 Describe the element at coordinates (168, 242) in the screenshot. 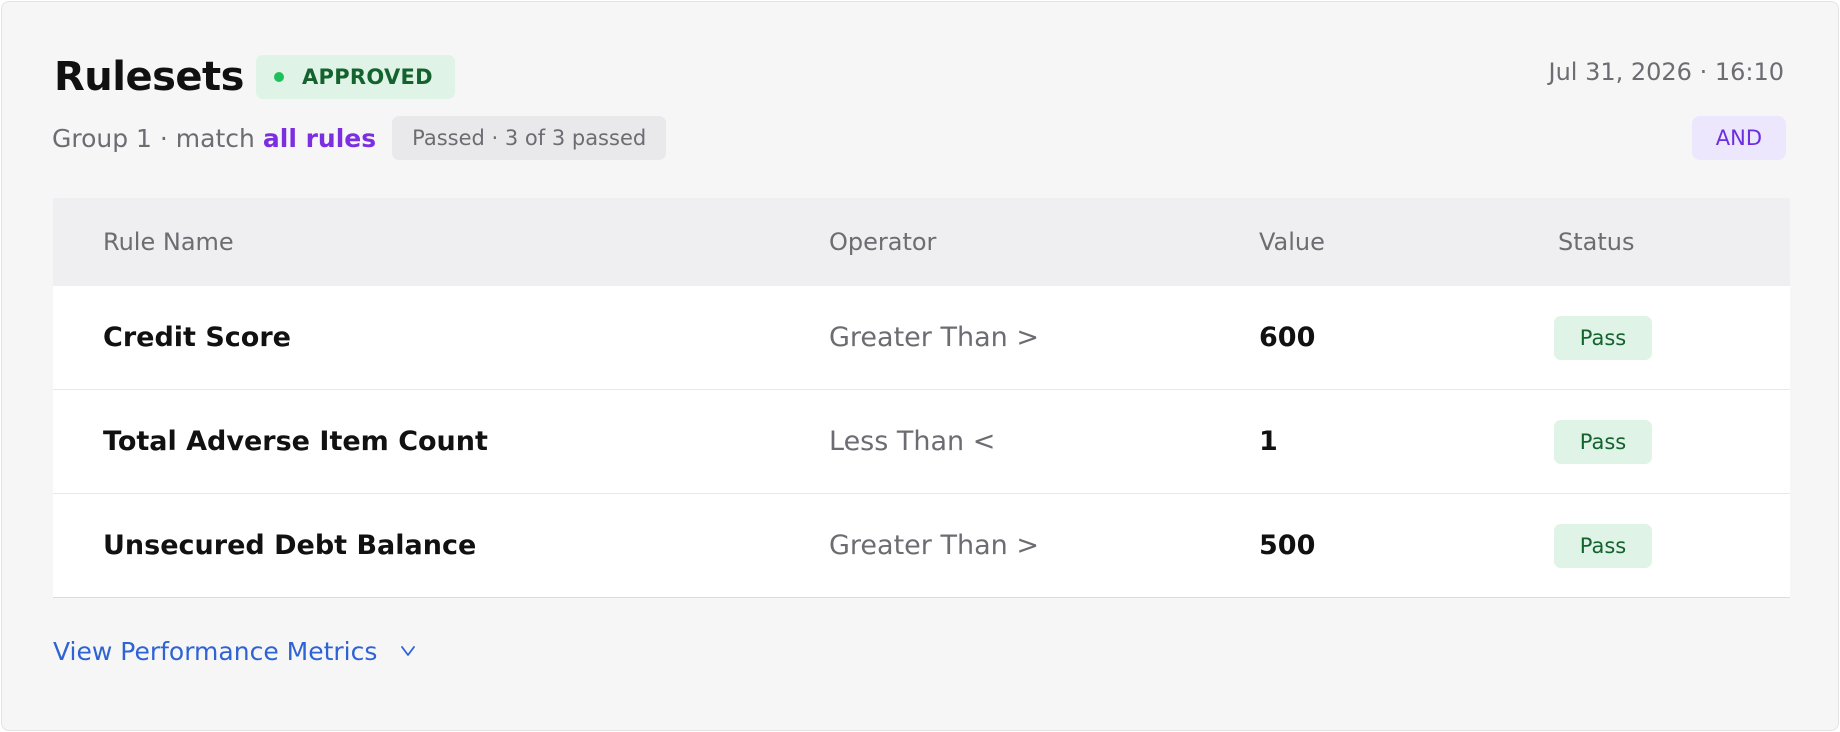

I see `column-header-rule-name: Rule Name` at that location.